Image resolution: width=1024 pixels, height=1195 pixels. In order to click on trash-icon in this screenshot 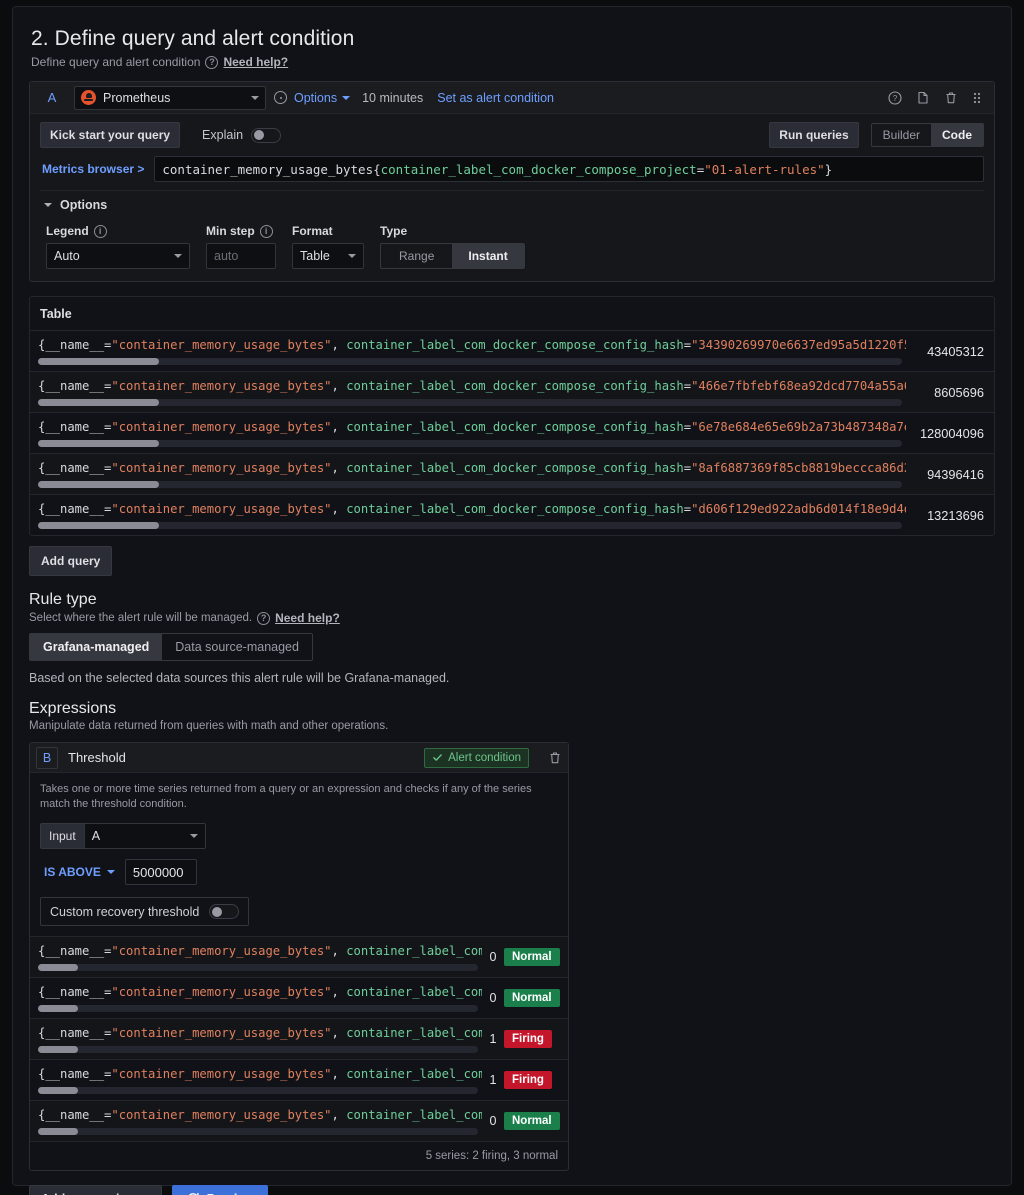, I will do `click(951, 98)`.